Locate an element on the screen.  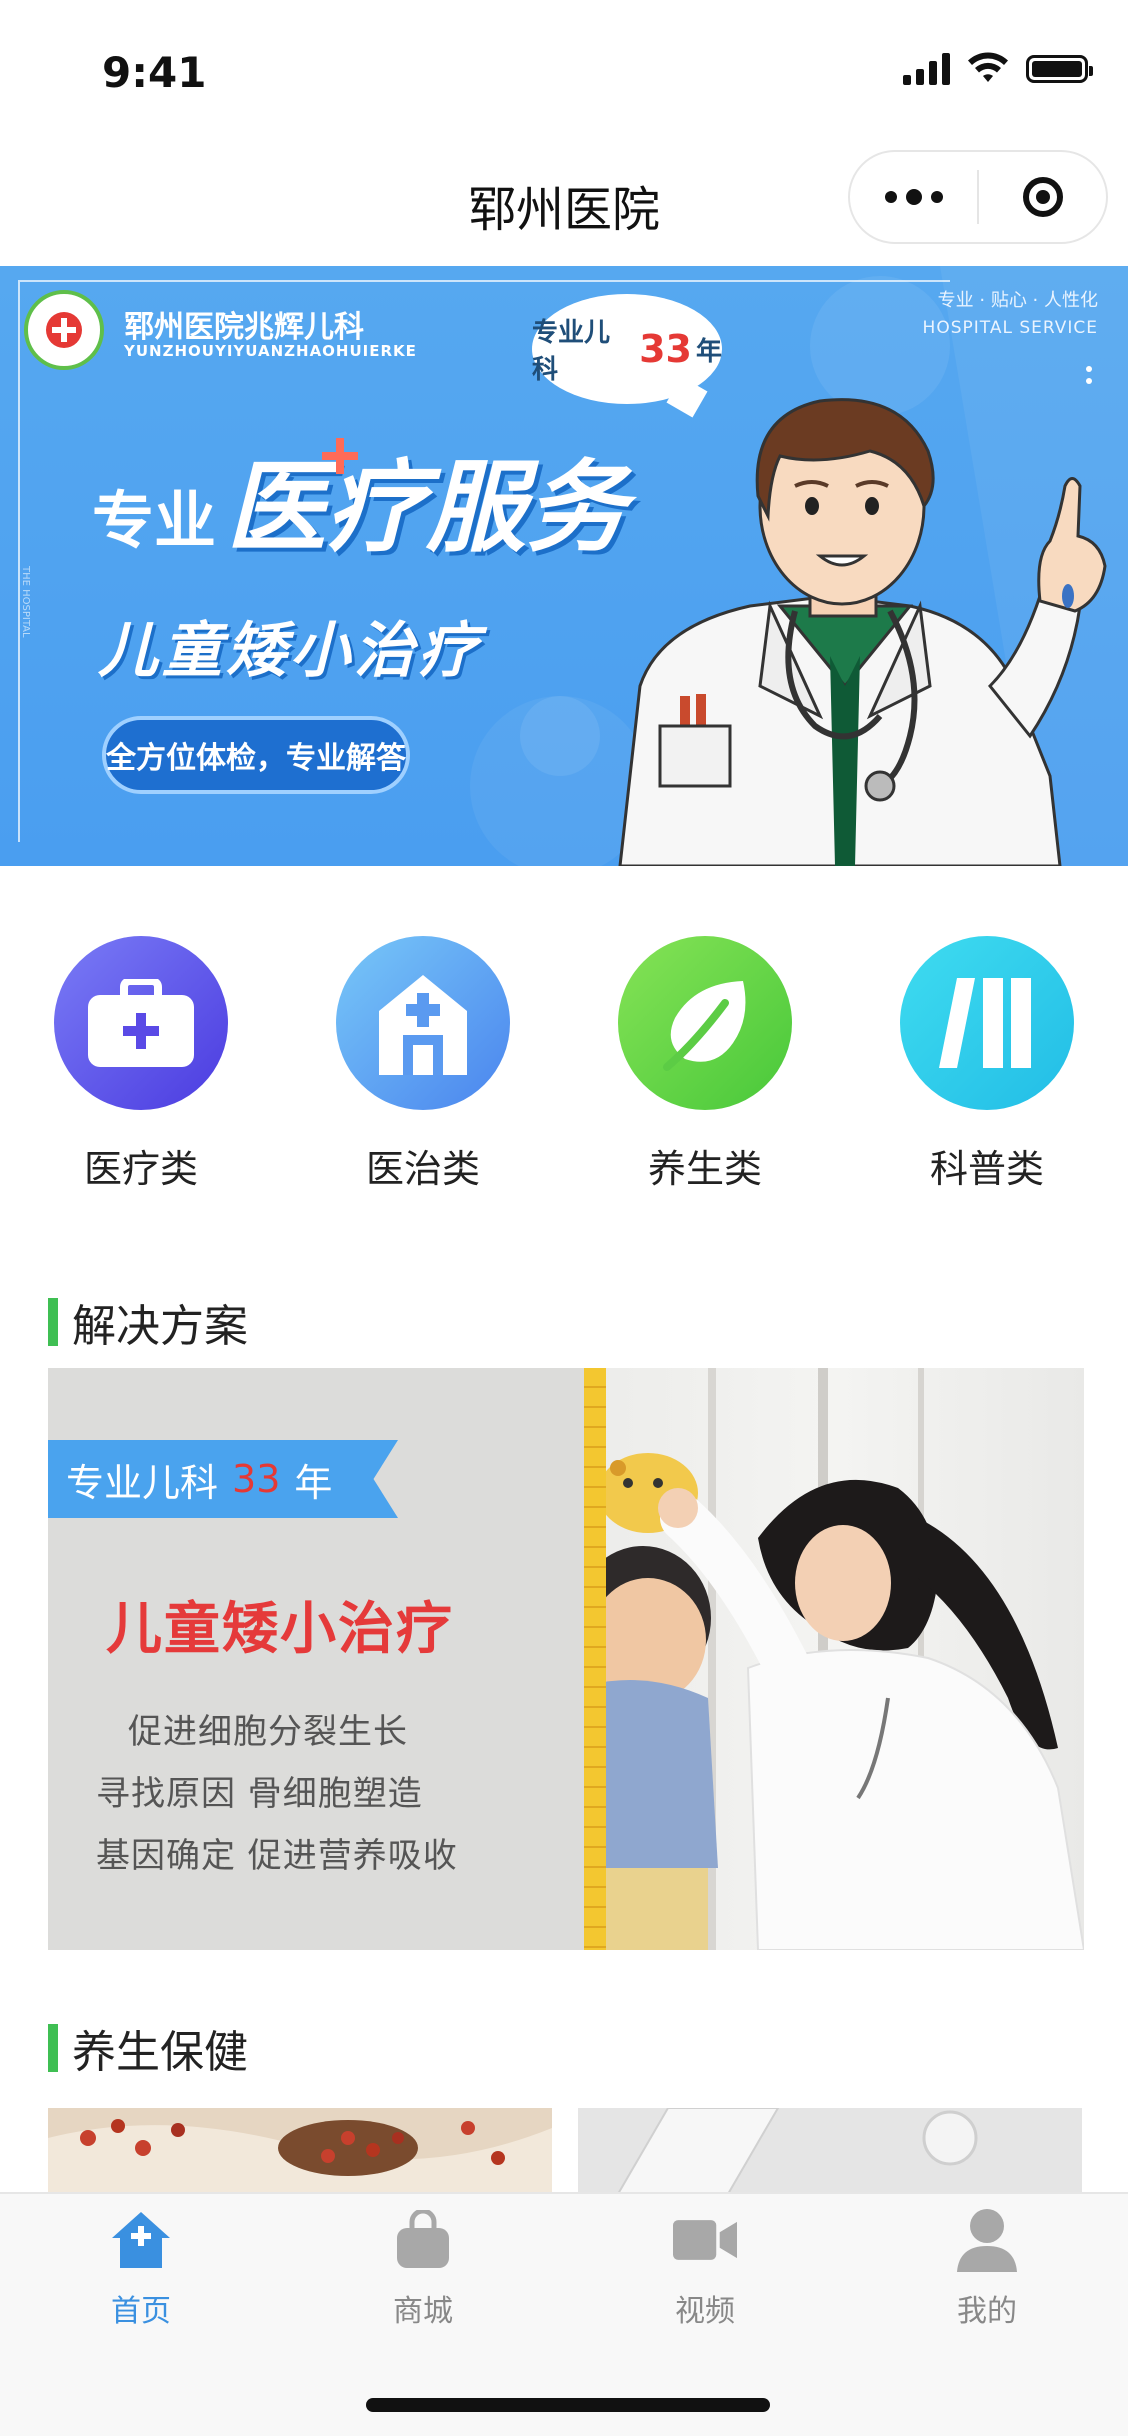
mini-program-capsule is located at coordinates (978, 197).